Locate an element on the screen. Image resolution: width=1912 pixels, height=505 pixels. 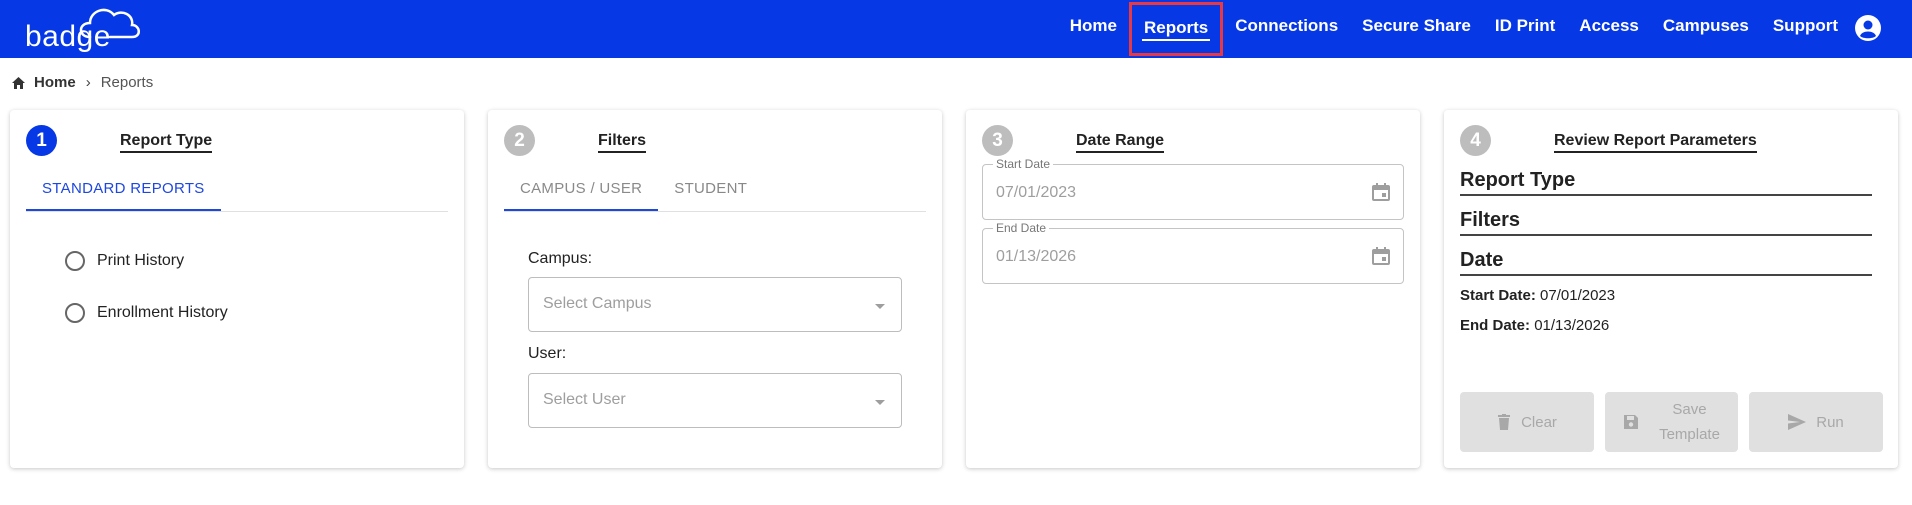
option-print-history: Print History is located at coordinates (124, 261).